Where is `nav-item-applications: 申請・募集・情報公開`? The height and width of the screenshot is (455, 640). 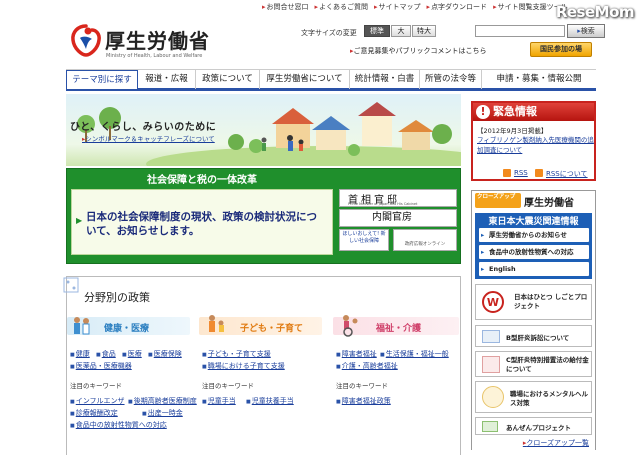
nav-item-applications: 申請・募集・情報公開 is located at coordinates (539, 79).